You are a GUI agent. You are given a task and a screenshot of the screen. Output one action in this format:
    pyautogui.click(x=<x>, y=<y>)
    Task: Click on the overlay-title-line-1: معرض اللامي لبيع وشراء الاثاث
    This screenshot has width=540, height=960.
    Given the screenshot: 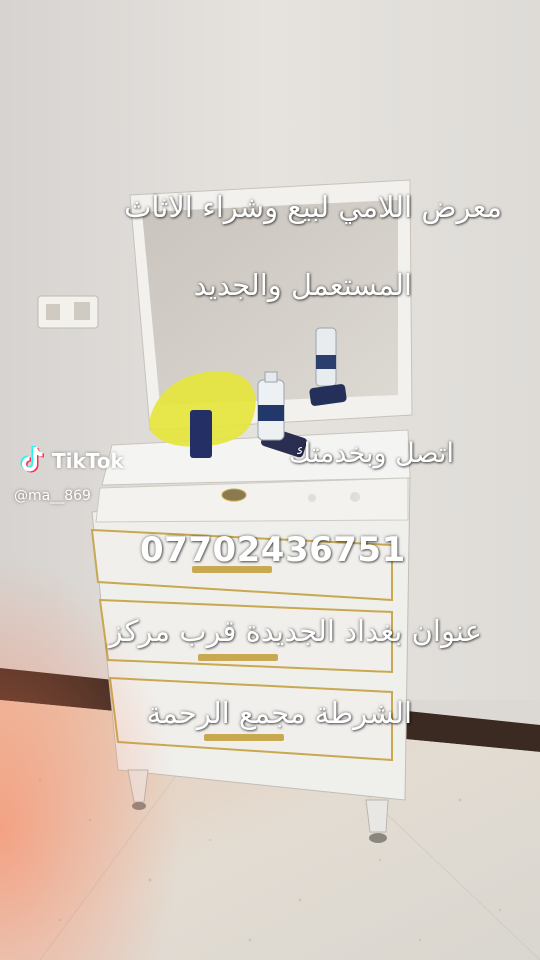 What is the action you would take?
    pyautogui.click(x=313, y=207)
    